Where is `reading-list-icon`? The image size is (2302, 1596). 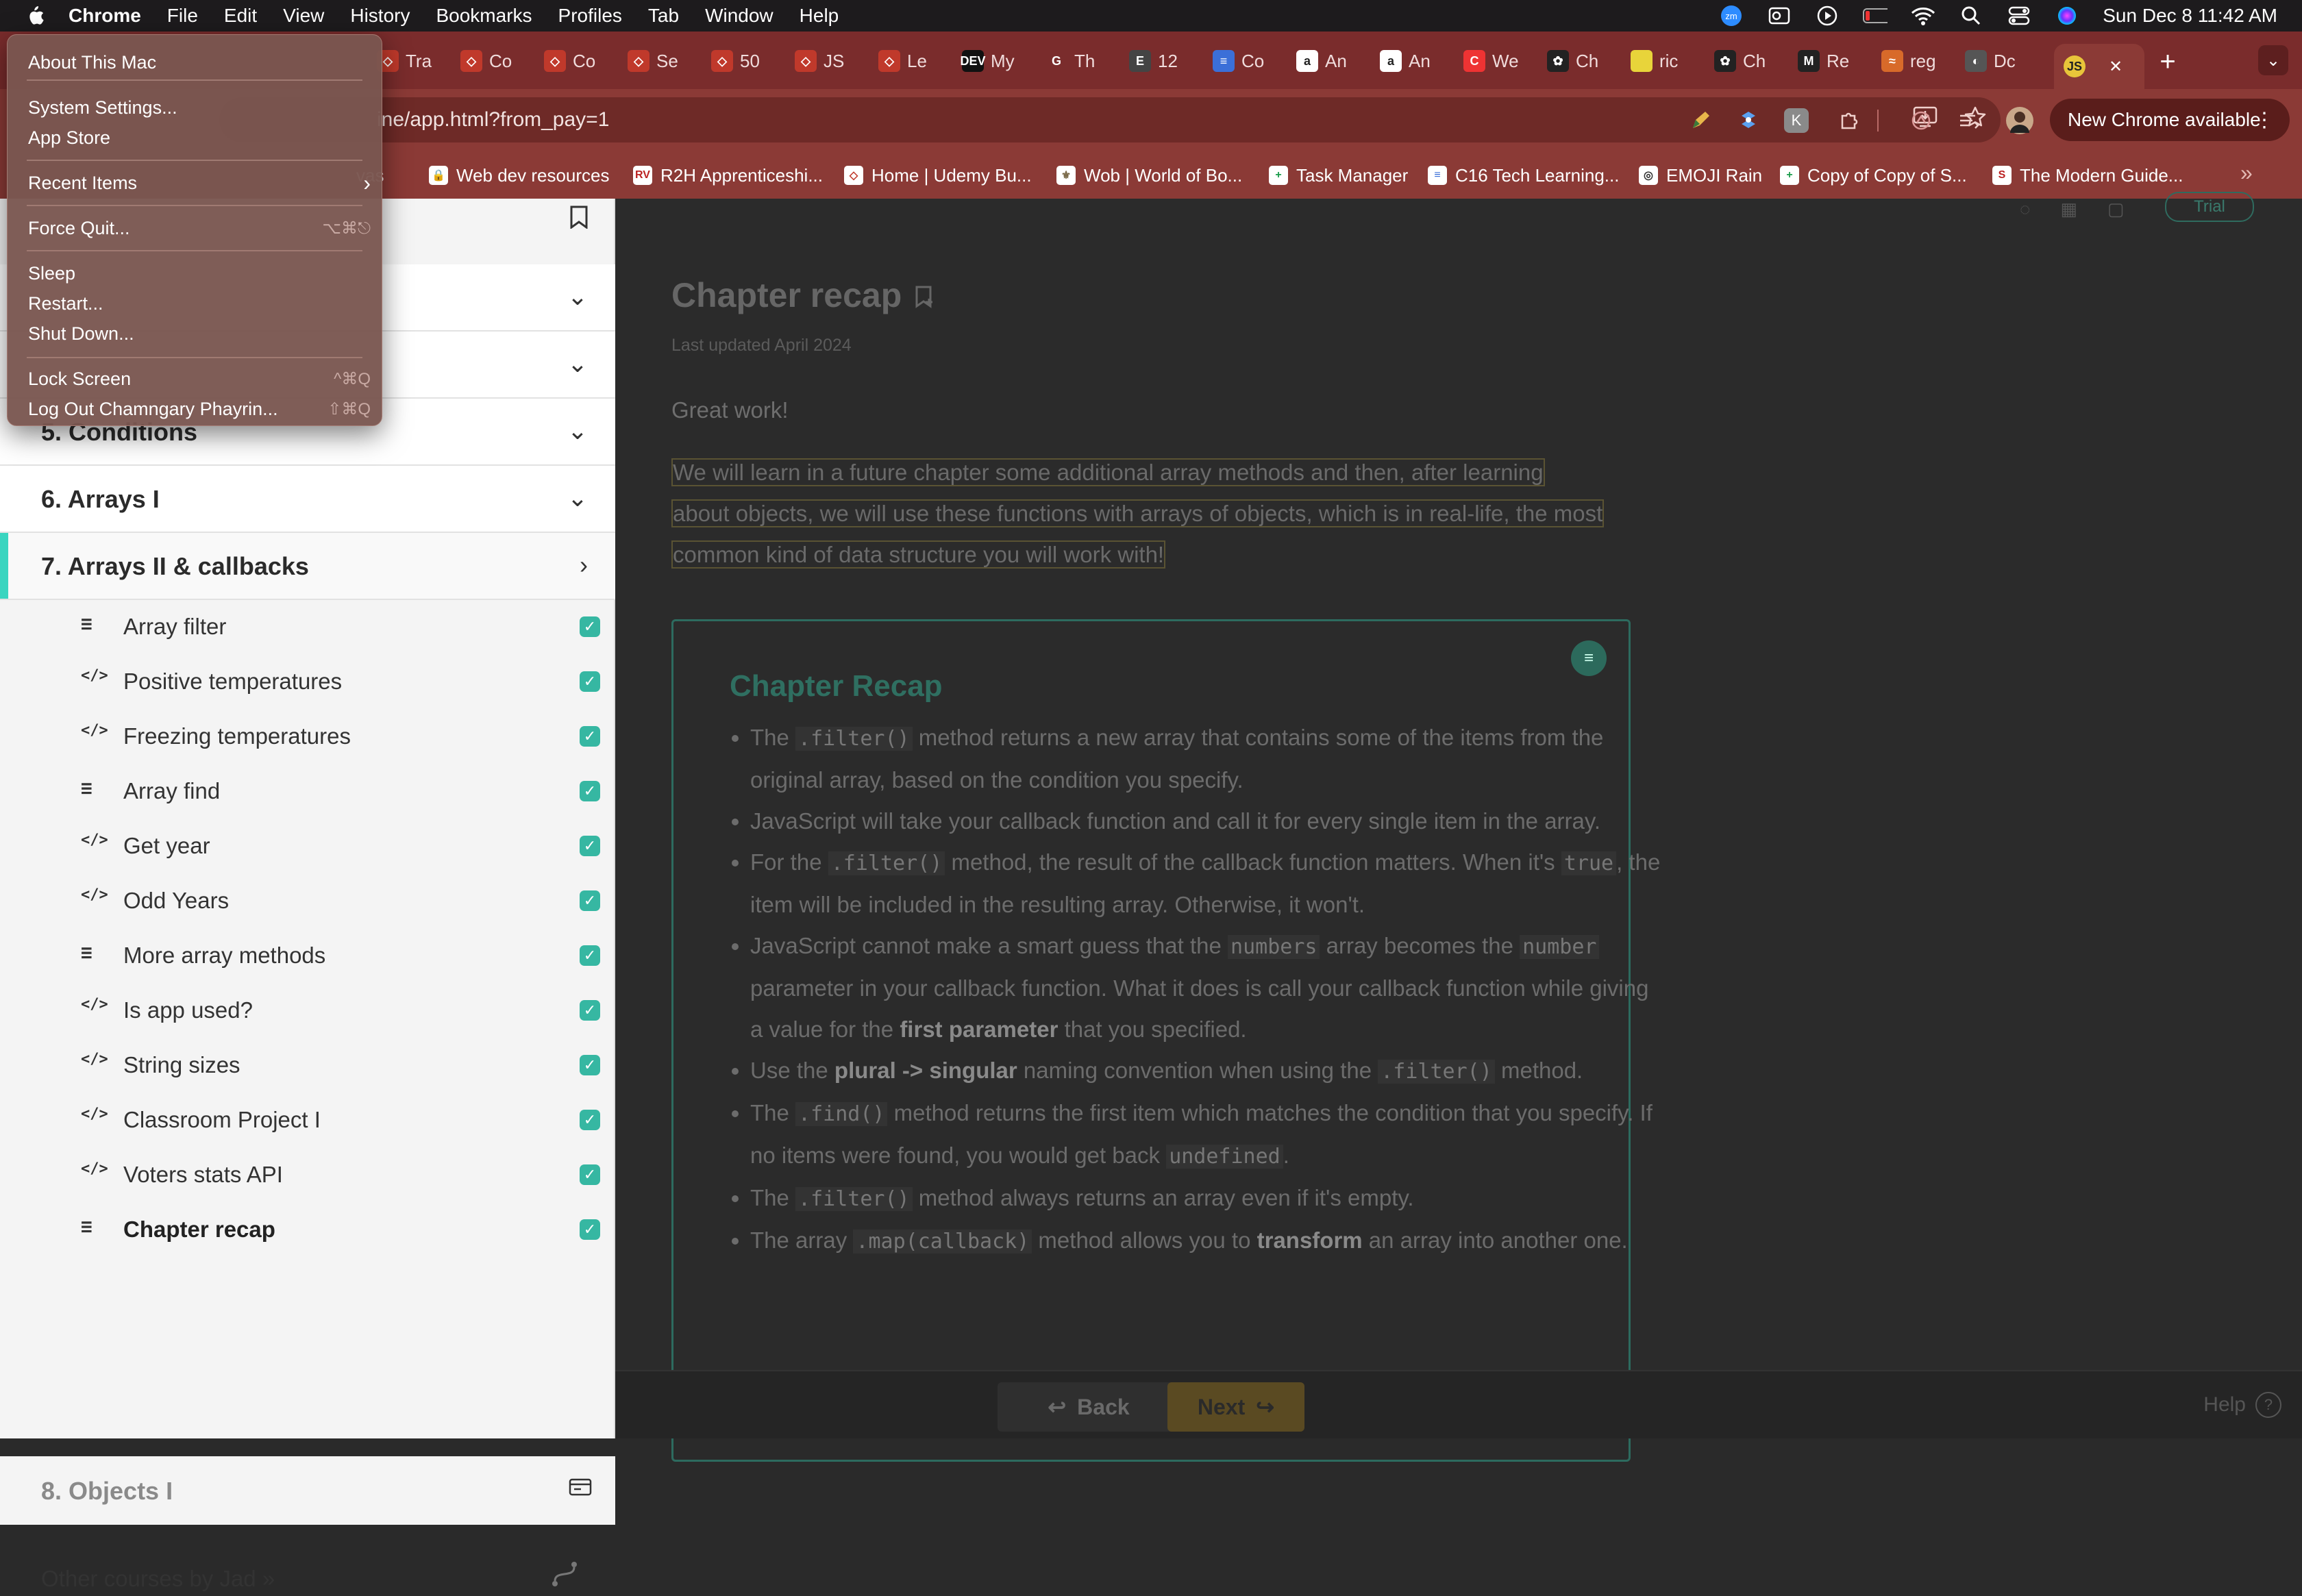
reading-list-icon is located at coordinates (1969, 120).